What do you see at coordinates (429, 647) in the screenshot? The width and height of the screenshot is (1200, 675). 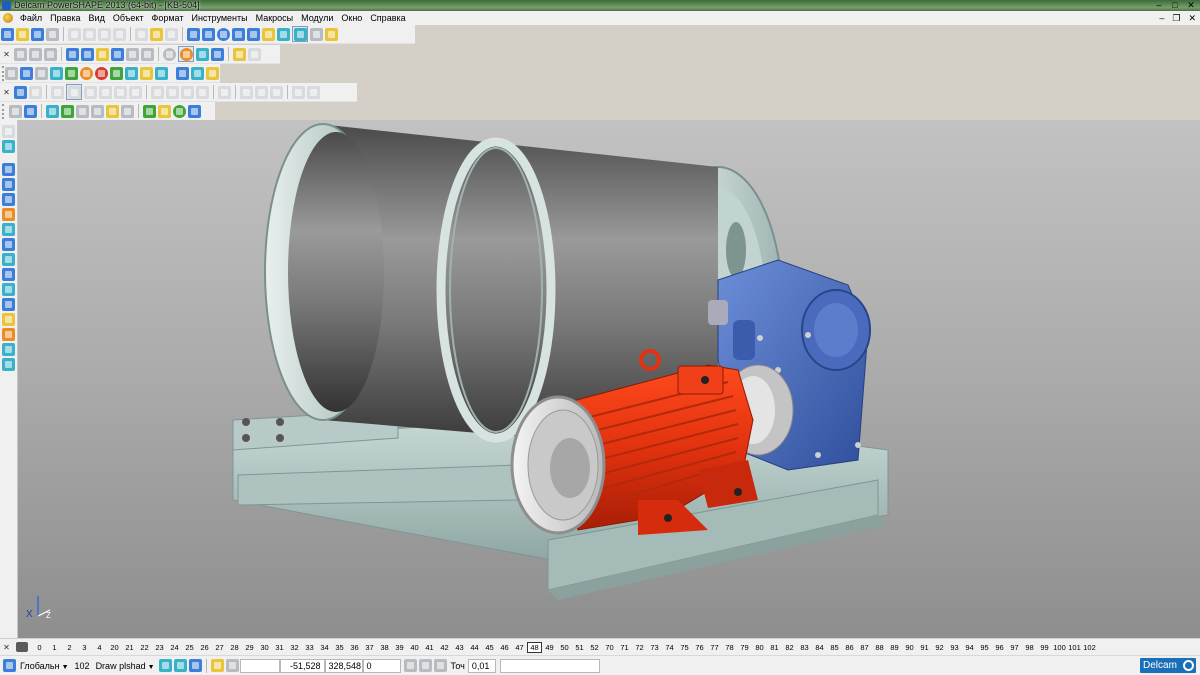 I see `level-41: 41` at bounding box center [429, 647].